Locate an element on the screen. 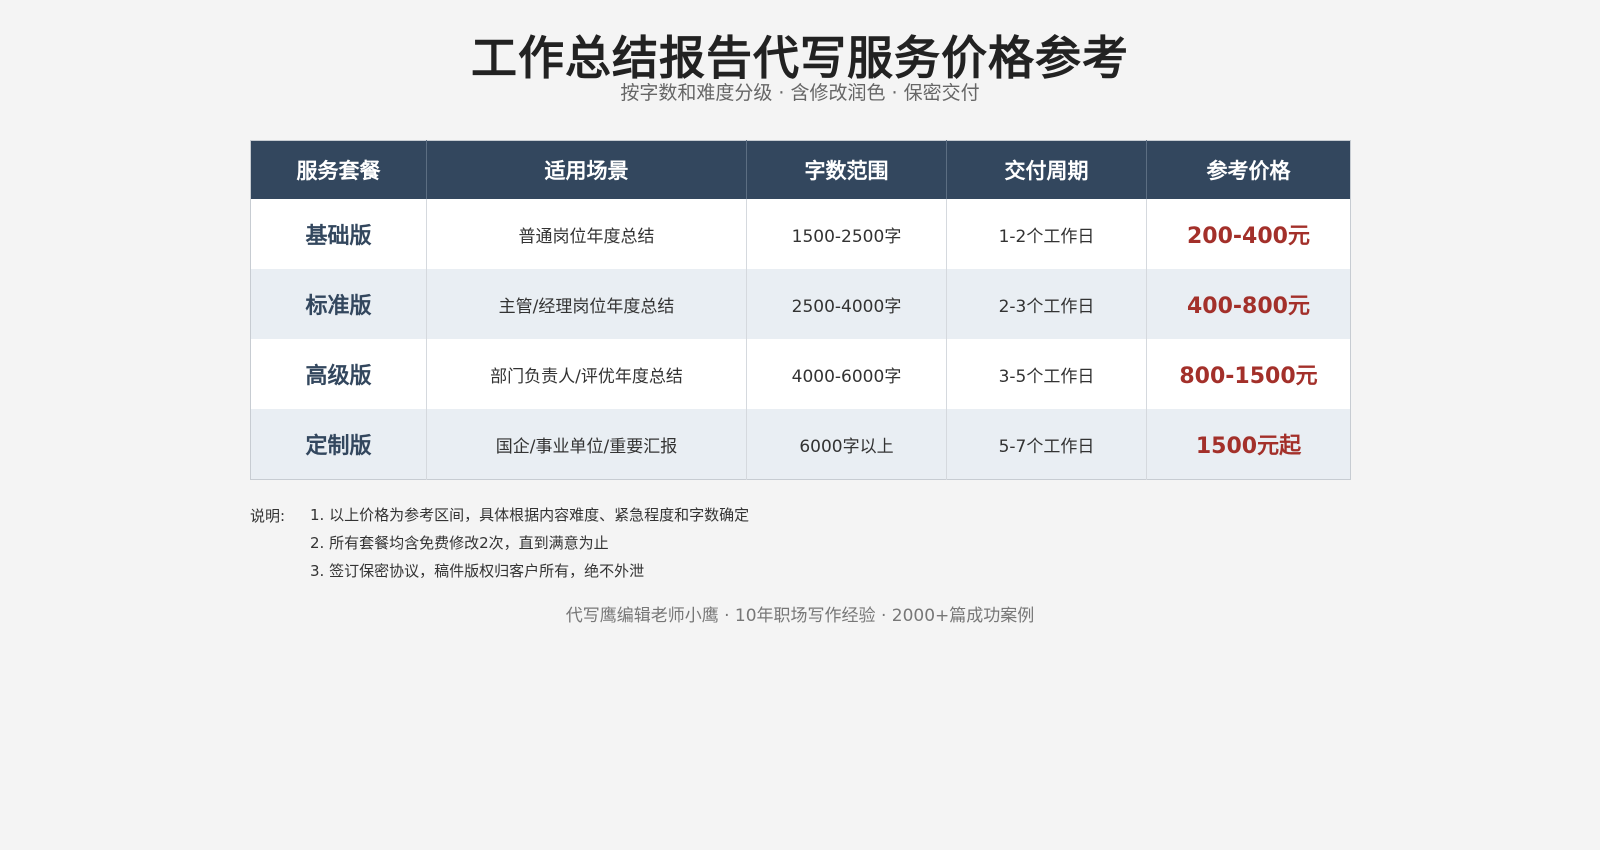 The image size is (1600, 850). header-scenario: 适用场景 is located at coordinates (586, 169).